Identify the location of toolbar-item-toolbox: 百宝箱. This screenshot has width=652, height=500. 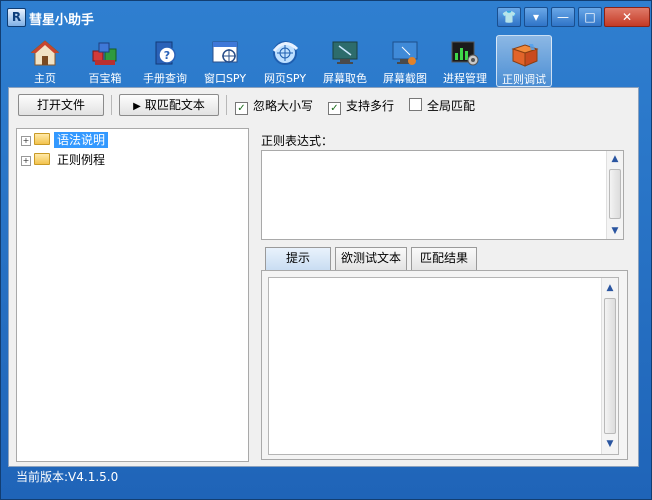
(105, 61).